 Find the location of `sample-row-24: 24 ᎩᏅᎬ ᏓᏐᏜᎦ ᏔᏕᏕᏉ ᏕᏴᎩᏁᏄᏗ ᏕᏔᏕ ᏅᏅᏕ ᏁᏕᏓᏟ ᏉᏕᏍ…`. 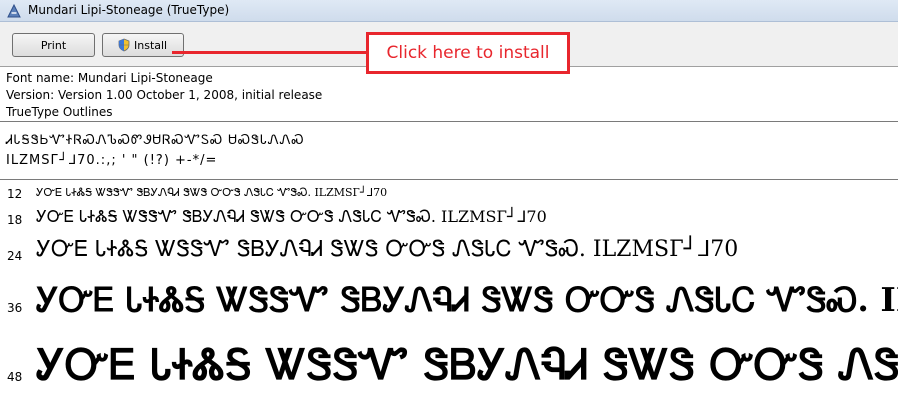

sample-row-24: 24 ᎩᏅᎬ ᏓᏐᏜᎦ ᏔᏕᏕᏉ ᏕᏴᎩᏁᏄᏗ ᏕᏔᏕ ᏅᏅᏕ ᏁᏕᏓᏟ ᏉᏕᏍ… is located at coordinates (449, 255).